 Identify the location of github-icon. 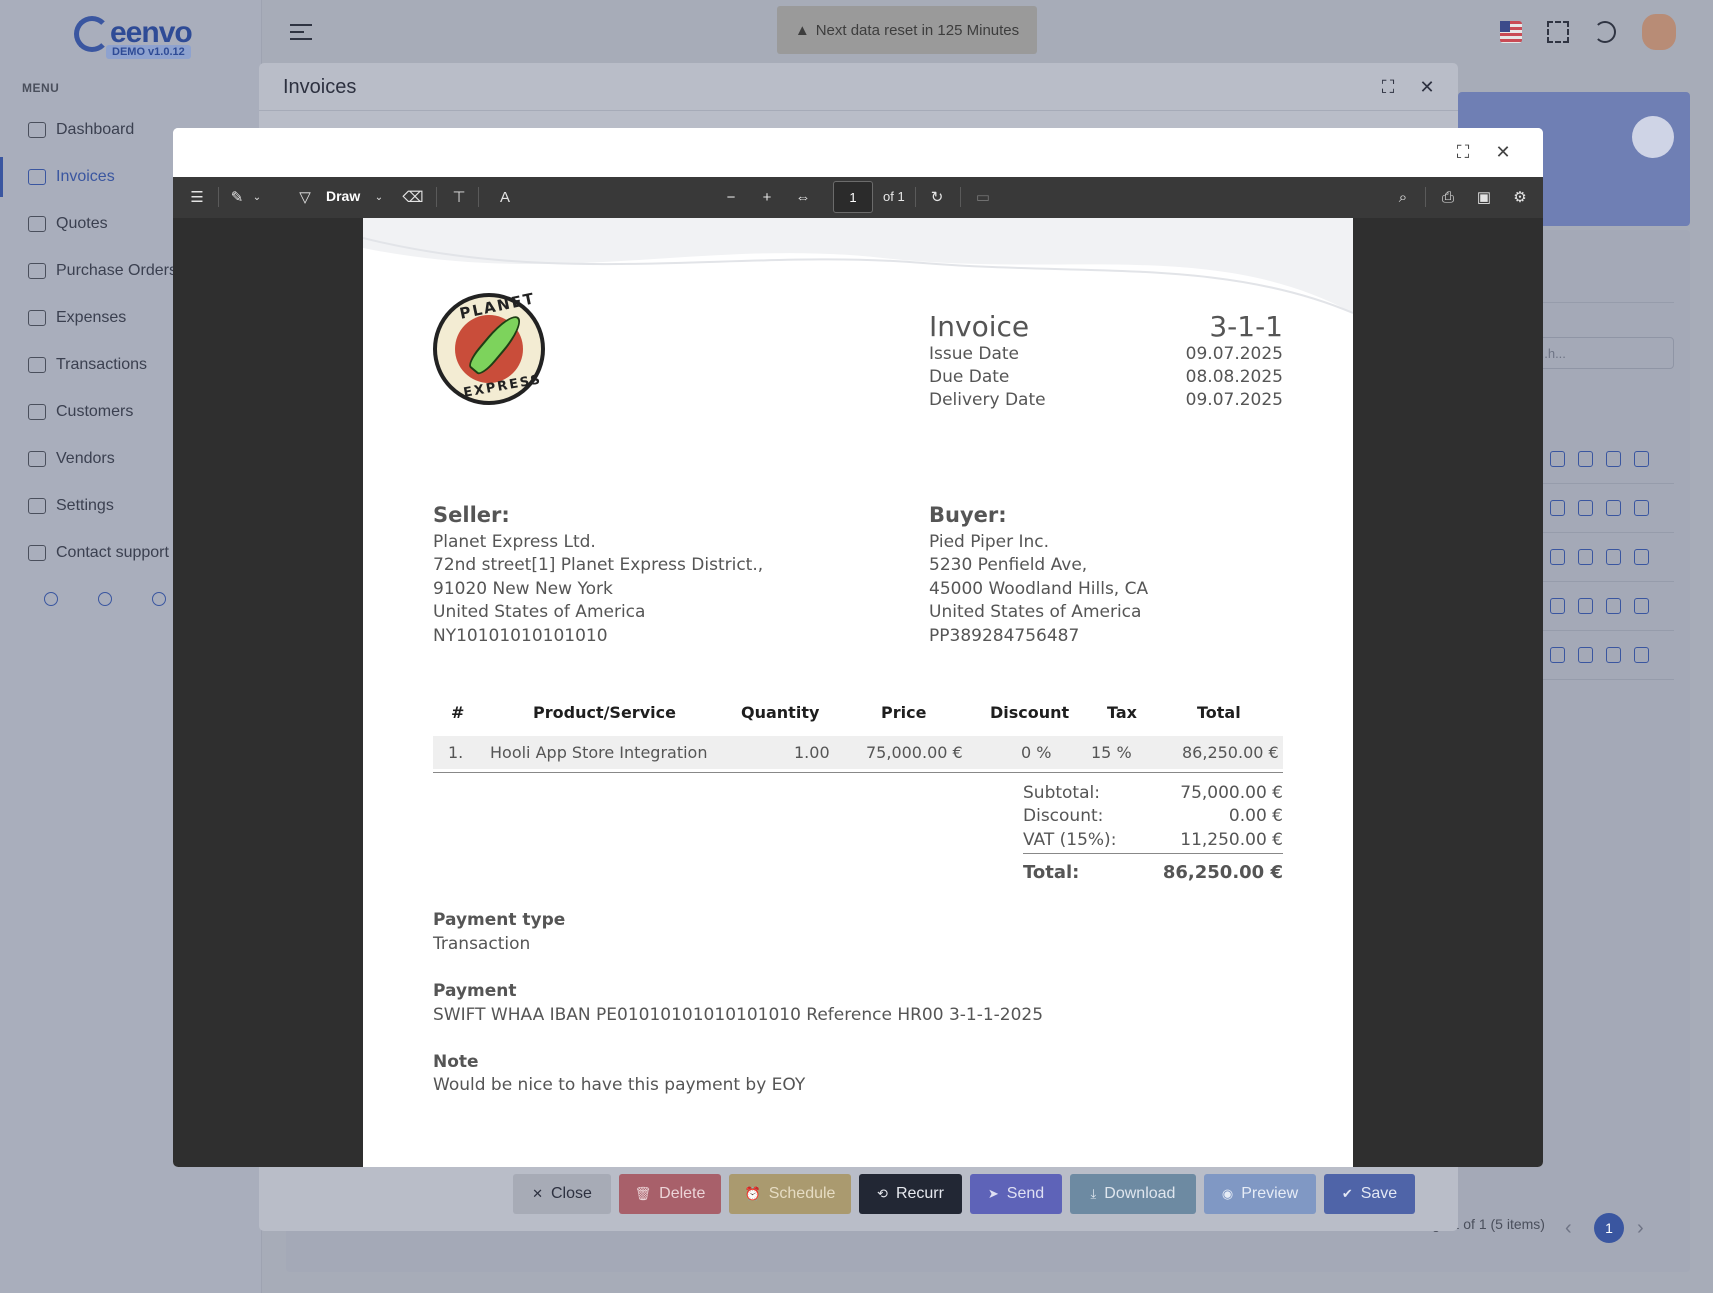
(159, 599).